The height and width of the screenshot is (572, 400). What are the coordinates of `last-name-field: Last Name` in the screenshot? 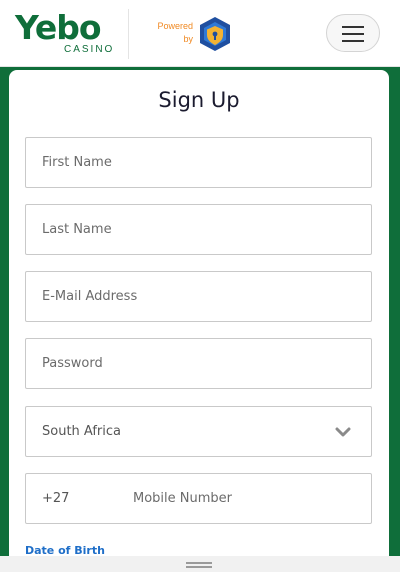 It's located at (198, 229).